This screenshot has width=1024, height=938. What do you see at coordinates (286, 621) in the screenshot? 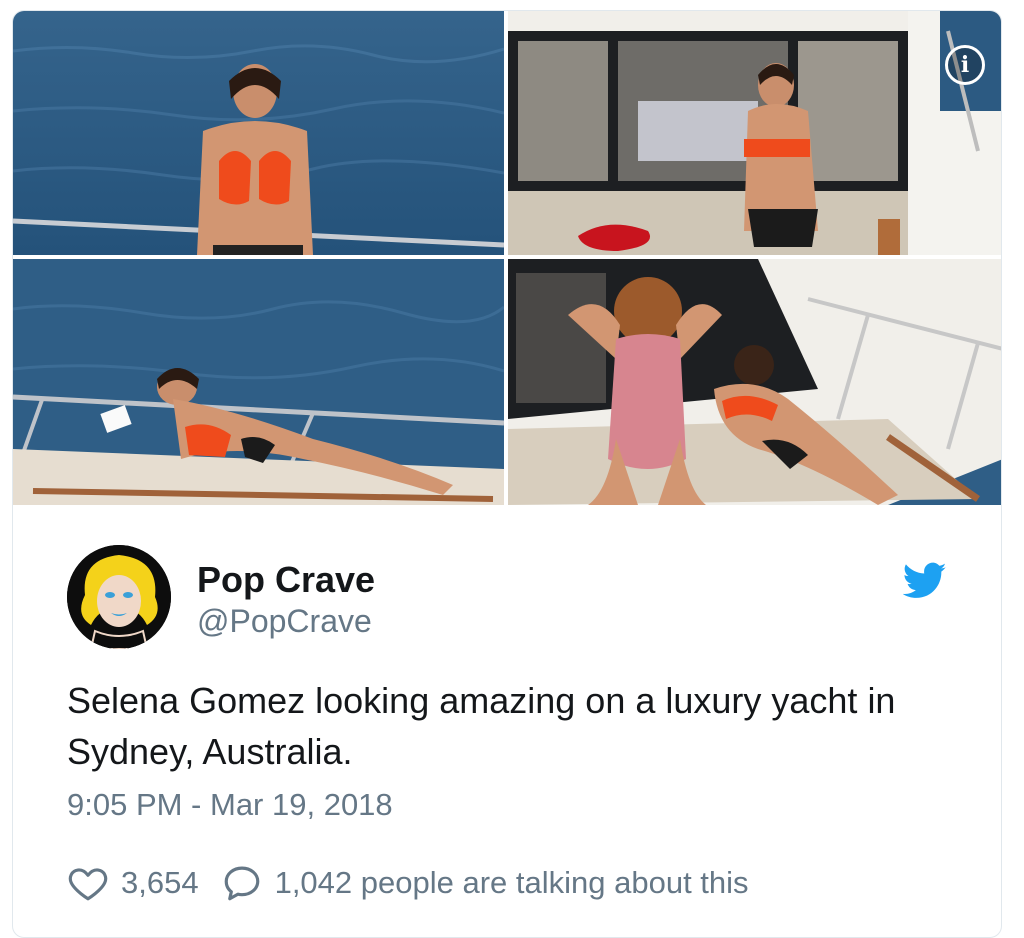
I see `user-handle: @PopCrave` at bounding box center [286, 621].